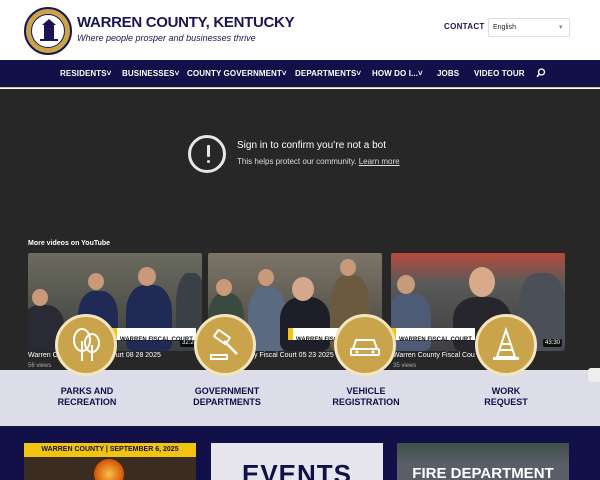 The image size is (600, 480). I want to click on feature-card-title: EVENTS, so click(297, 469).